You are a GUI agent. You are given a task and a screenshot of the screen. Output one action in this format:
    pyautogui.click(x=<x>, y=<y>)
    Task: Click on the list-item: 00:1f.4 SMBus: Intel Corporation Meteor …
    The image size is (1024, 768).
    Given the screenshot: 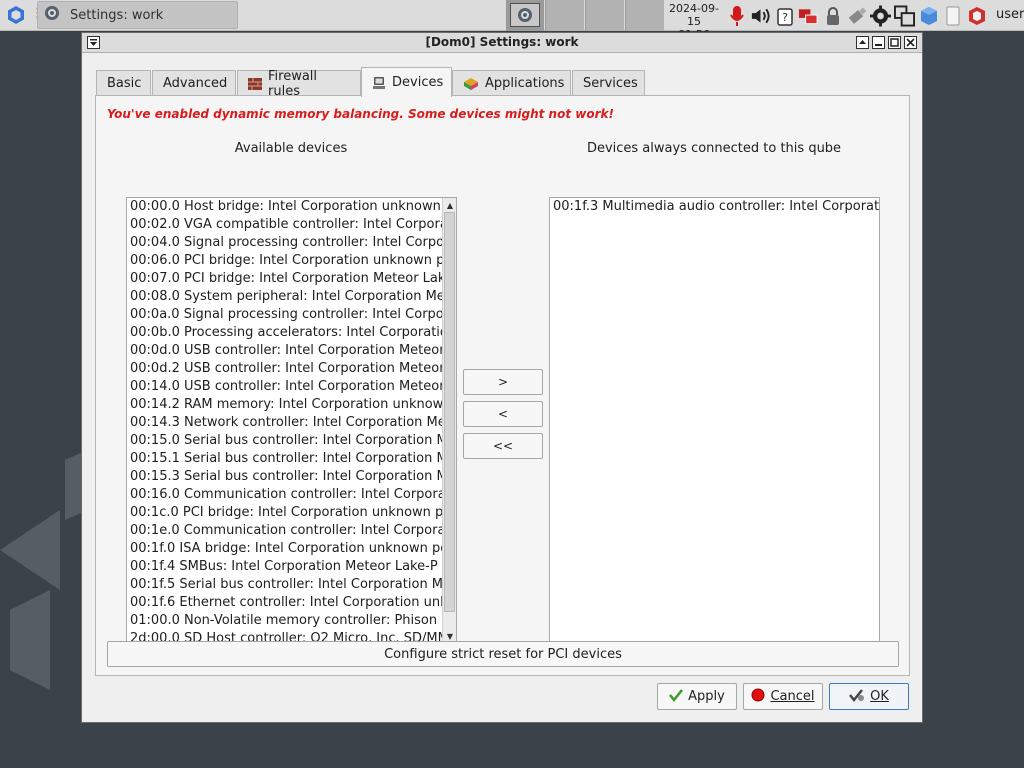 What is the action you would take?
    pyautogui.click(x=291, y=567)
    